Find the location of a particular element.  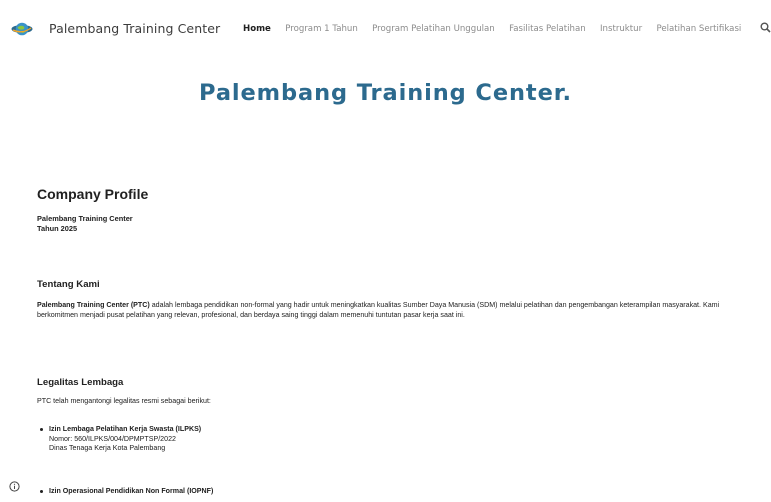

search-icon is located at coordinates (765, 28).